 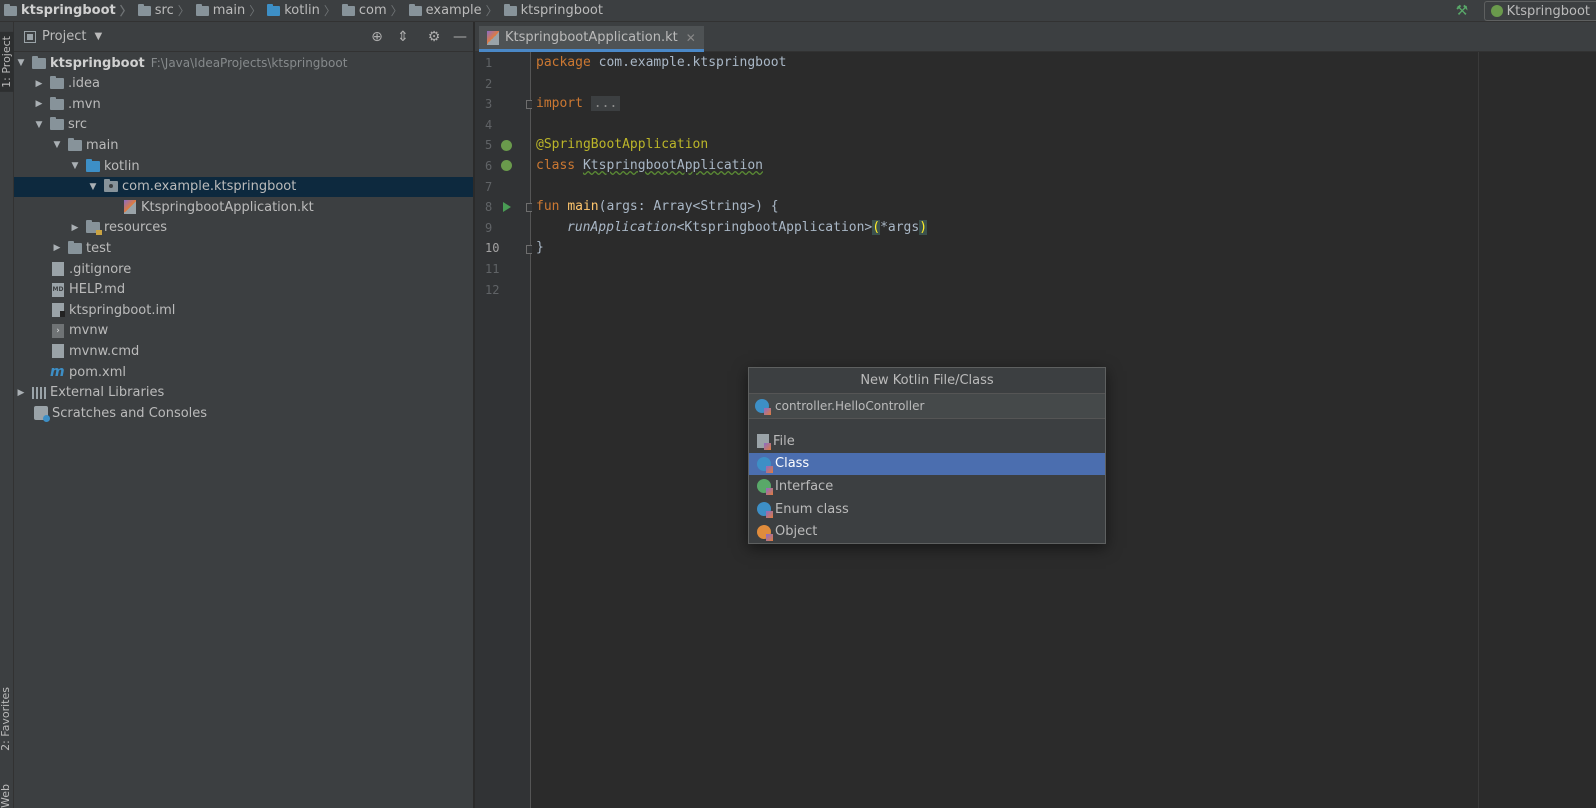 I want to click on markdown-file-icon: MD, so click(x=58, y=289).